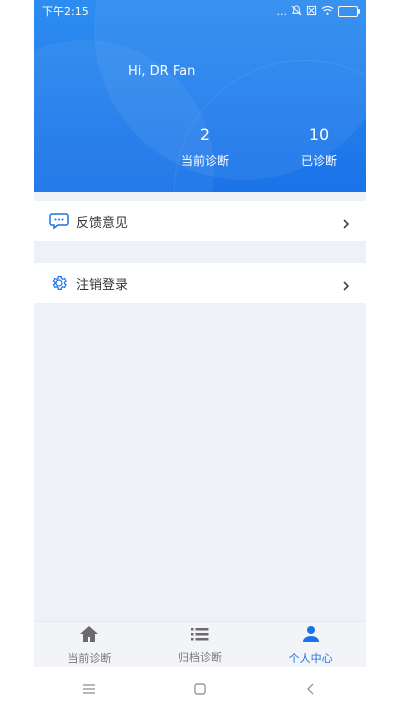 This screenshot has height=710, width=400. Describe the element at coordinates (296, 11) in the screenshot. I see `bell-off-icon` at that location.